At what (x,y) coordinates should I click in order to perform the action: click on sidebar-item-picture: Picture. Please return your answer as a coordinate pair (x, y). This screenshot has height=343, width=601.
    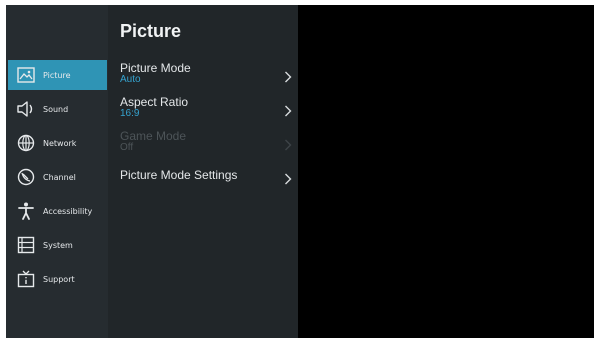
    Looking at the image, I should click on (57, 75).